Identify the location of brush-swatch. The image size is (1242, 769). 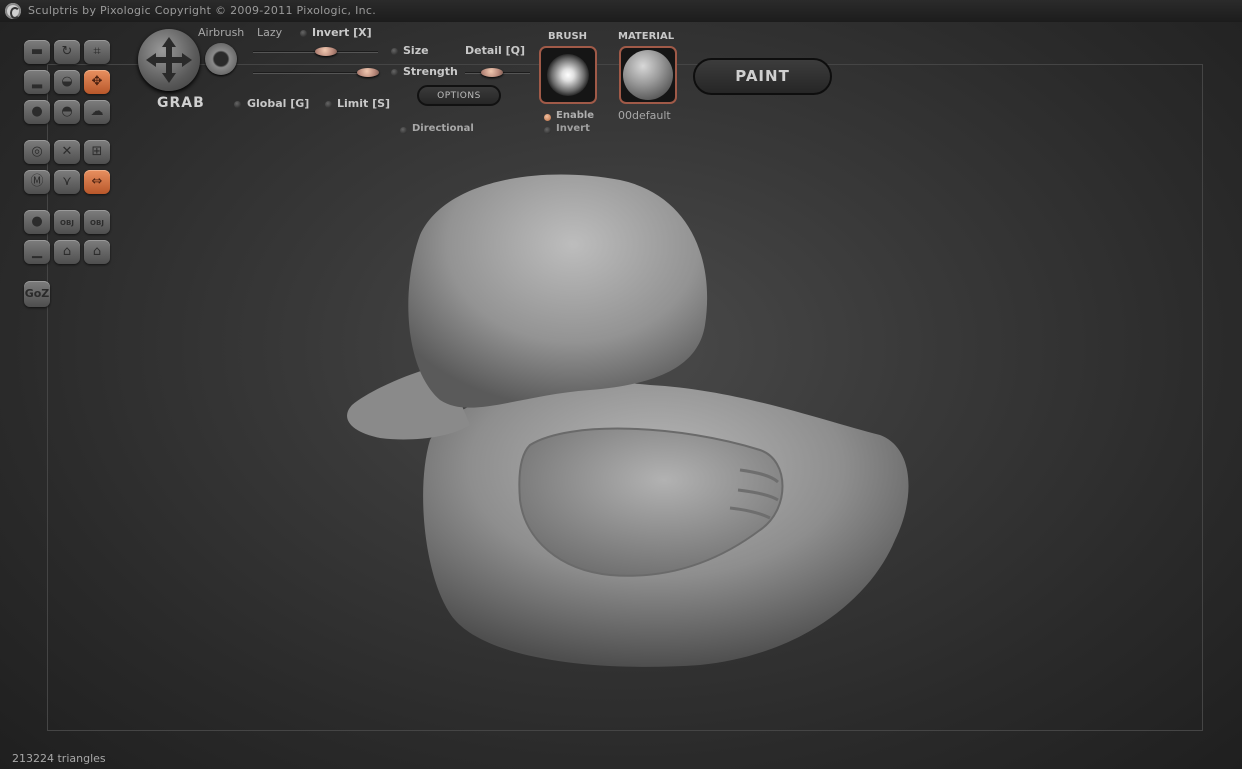
(568, 75).